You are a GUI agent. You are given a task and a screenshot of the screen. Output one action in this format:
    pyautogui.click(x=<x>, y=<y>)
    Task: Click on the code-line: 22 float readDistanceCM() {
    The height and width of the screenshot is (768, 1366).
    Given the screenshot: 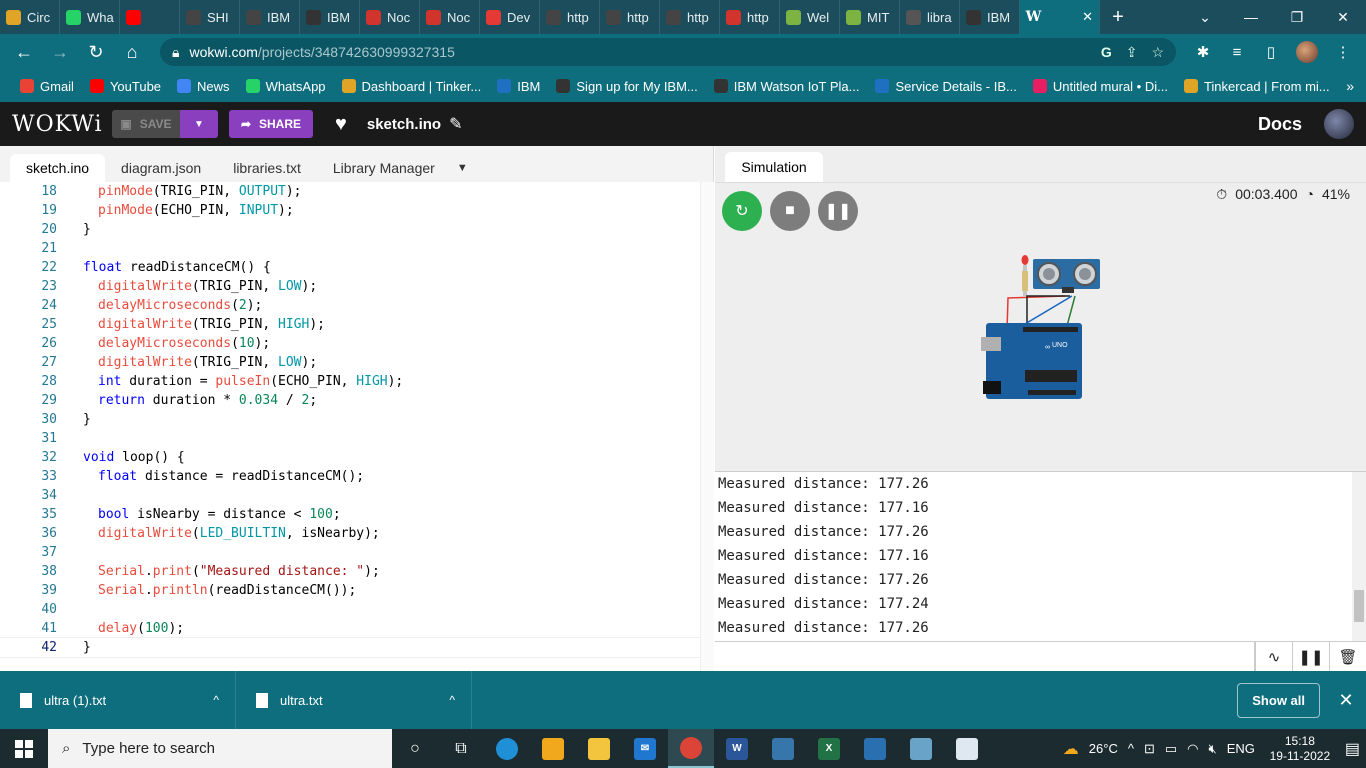 What is the action you would take?
    pyautogui.click(x=350, y=267)
    